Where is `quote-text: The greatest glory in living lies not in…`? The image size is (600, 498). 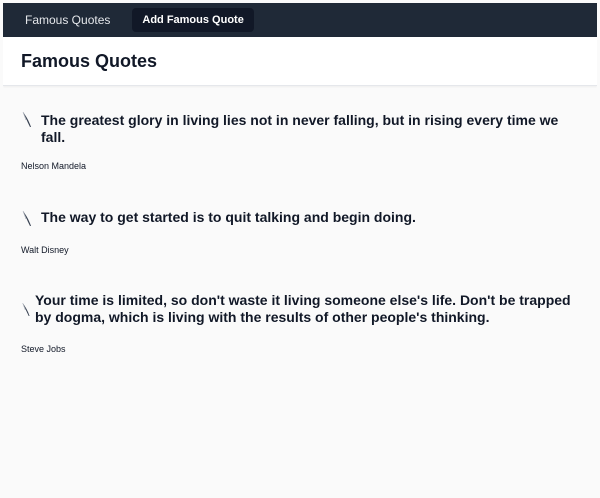
quote-text: The greatest glory in living lies not in… is located at coordinates (300, 128).